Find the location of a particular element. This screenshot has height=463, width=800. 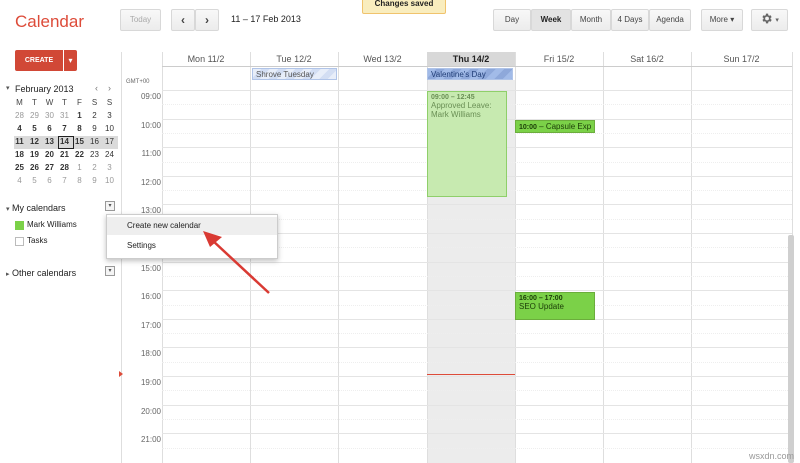

annotation-arrow-shaft is located at coordinates (240, 266).